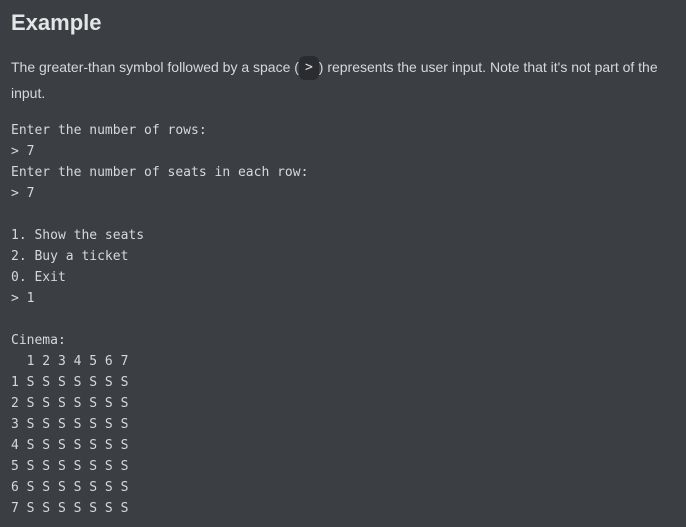 The height and width of the screenshot is (527, 686). What do you see at coordinates (160, 172) in the screenshot?
I see `console-line: Enter the number of seats in each row:` at bounding box center [160, 172].